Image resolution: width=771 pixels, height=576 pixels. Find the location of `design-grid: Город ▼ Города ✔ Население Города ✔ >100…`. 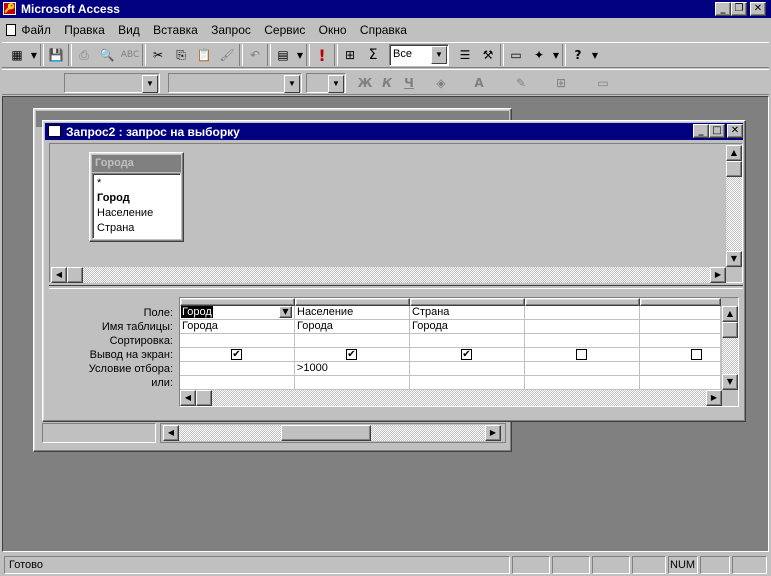

design-grid: Город ▼ Города ✔ Население Города ✔ >100… is located at coordinates (459, 352).